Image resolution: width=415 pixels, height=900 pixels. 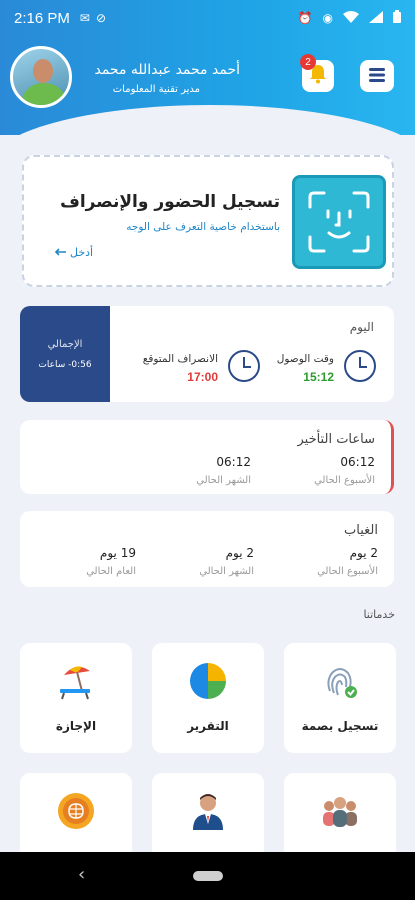 What do you see at coordinates (357, 462) in the screenshot?
I see `late-week-value: 06:12` at bounding box center [357, 462].